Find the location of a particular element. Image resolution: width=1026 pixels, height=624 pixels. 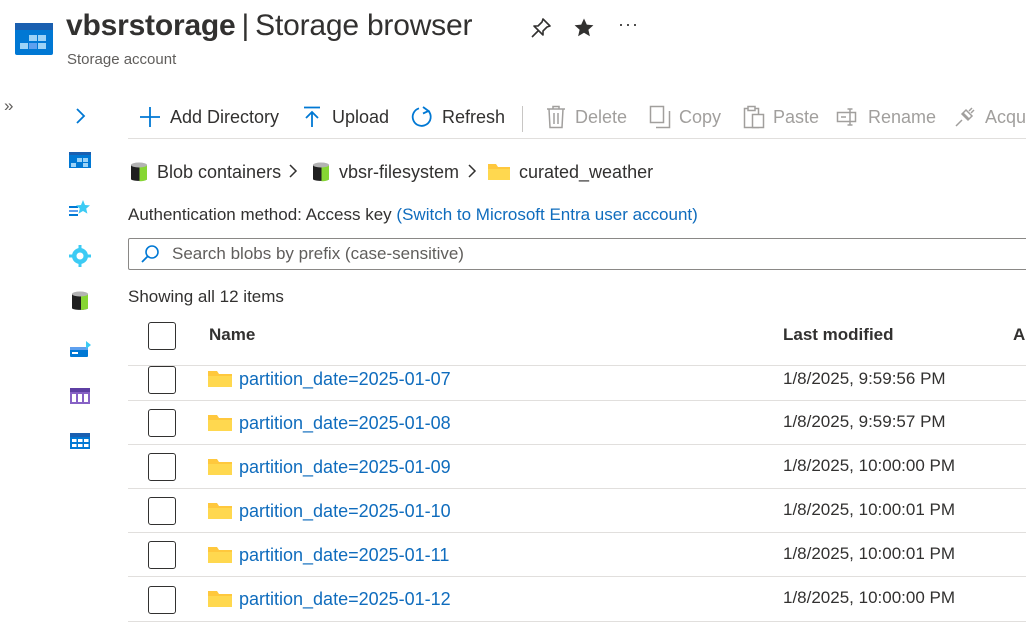

upload-button: Upload is located at coordinates (344, 117).